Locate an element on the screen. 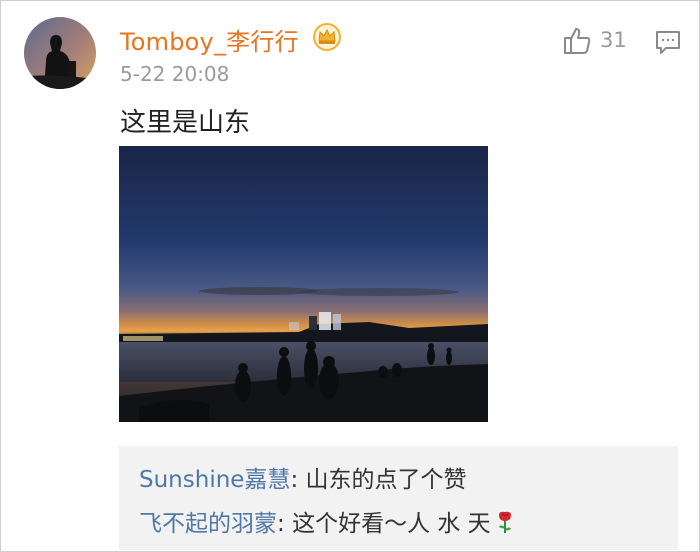 Image resolution: width=700 pixels, height=552 pixels. avatar is located at coordinates (60, 53).